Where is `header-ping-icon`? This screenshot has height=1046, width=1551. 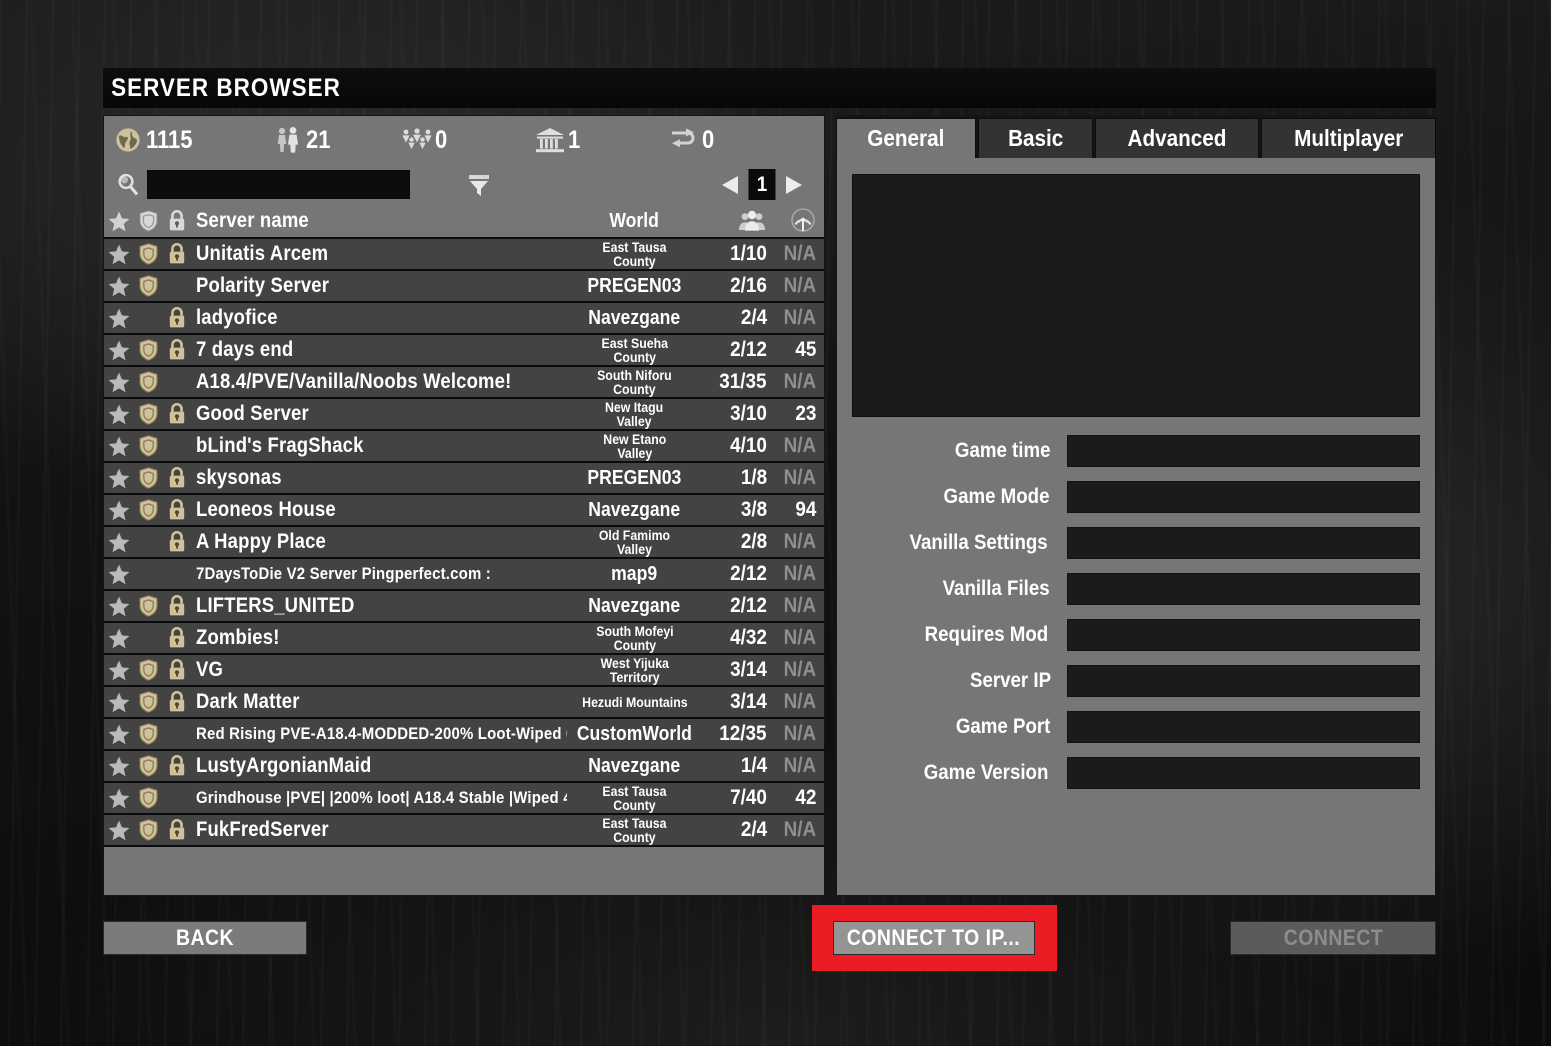 header-ping-icon is located at coordinates (797, 221).